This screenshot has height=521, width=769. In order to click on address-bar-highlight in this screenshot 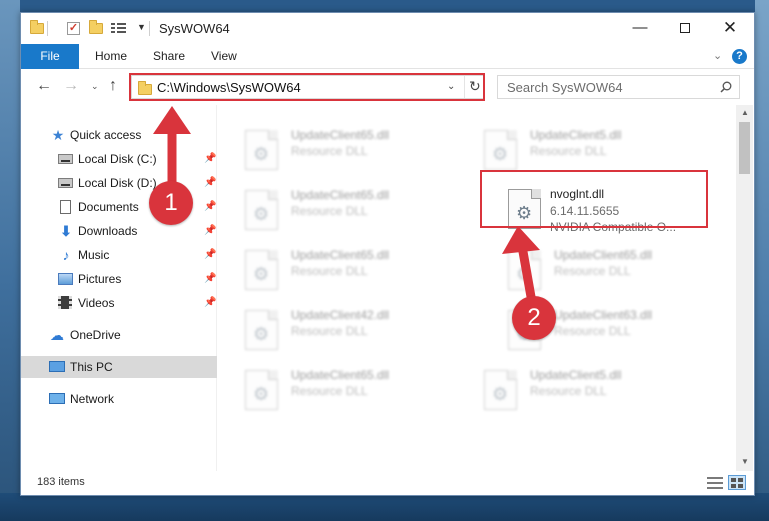, I will do `click(307, 87)`.